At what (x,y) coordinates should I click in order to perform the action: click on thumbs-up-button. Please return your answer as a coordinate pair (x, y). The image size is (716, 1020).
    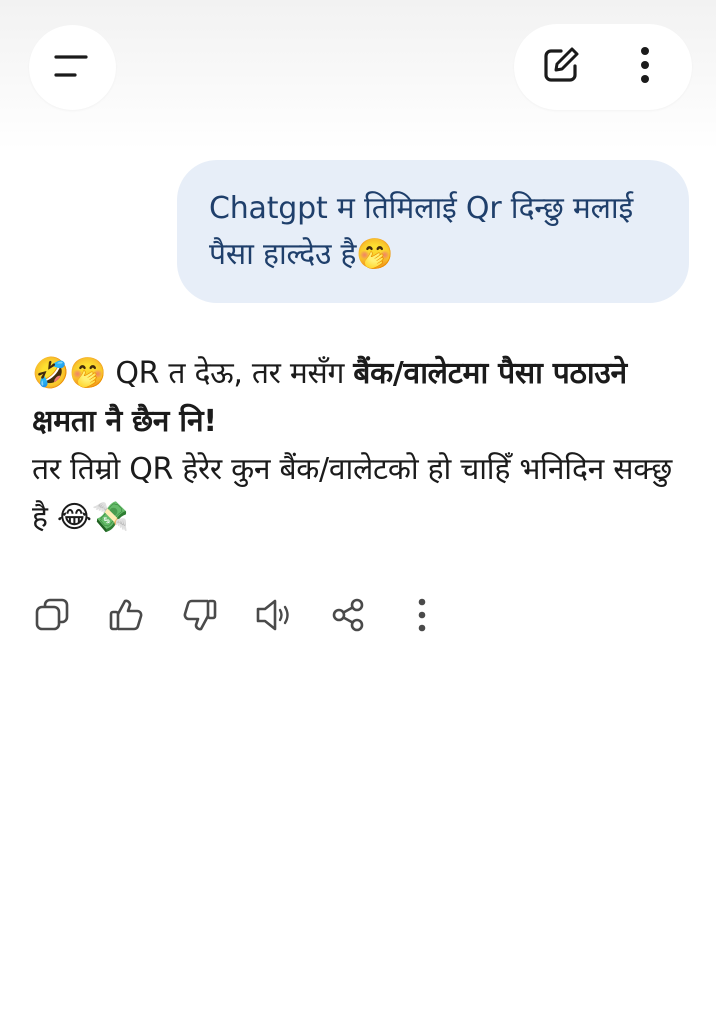
    Looking at the image, I should click on (126, 615).